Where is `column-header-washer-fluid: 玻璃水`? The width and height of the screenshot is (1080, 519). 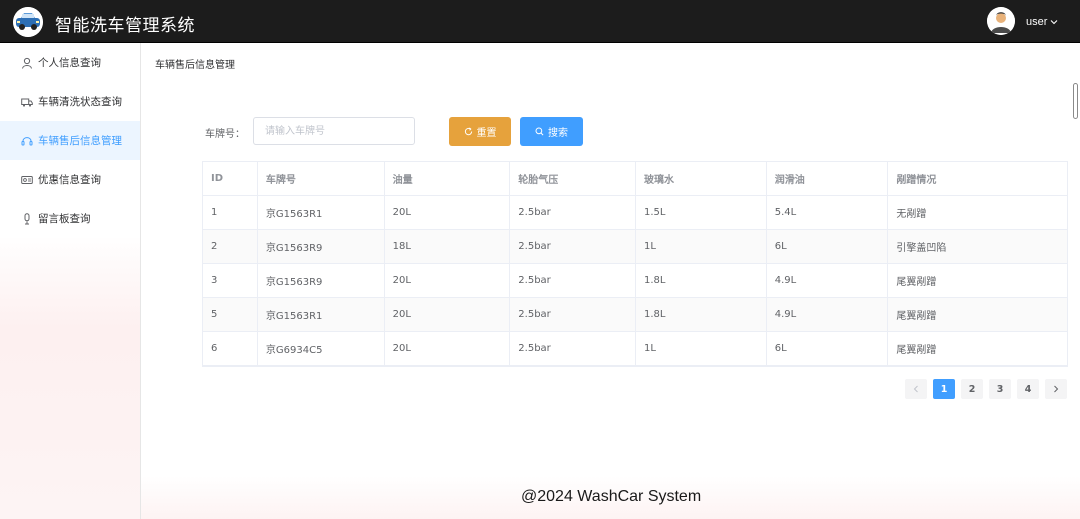
column-header-washer-fluid: 玻璃水 is located at coordinates (701, 178).